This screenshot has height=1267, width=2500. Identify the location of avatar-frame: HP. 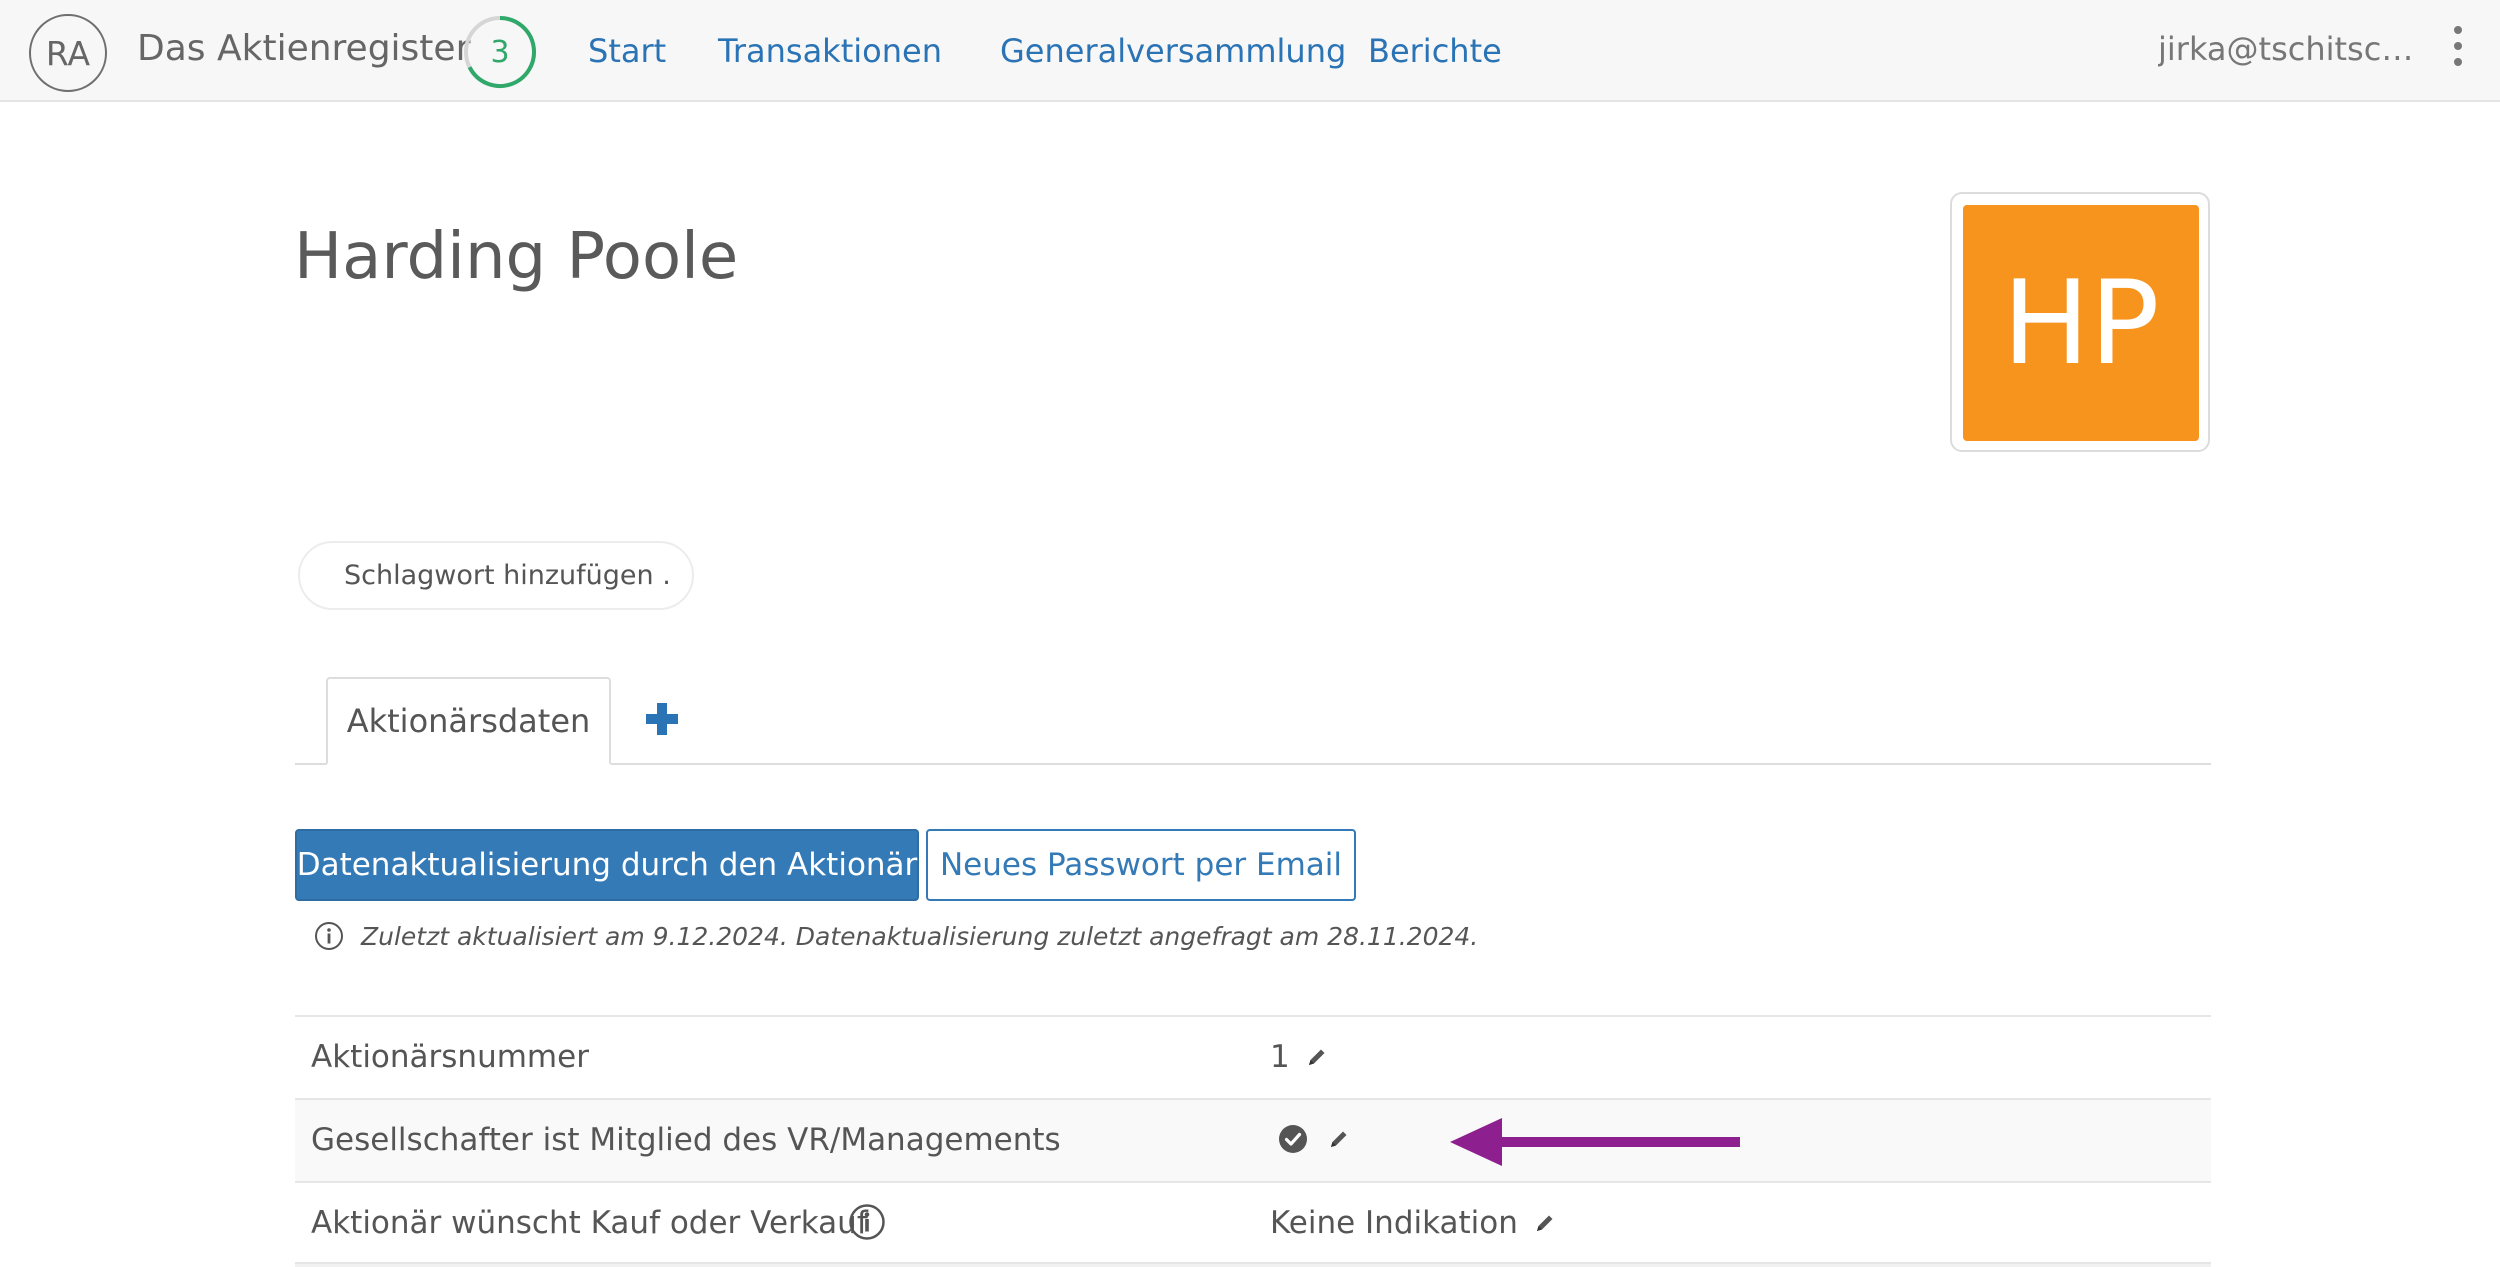
(2080, 322).